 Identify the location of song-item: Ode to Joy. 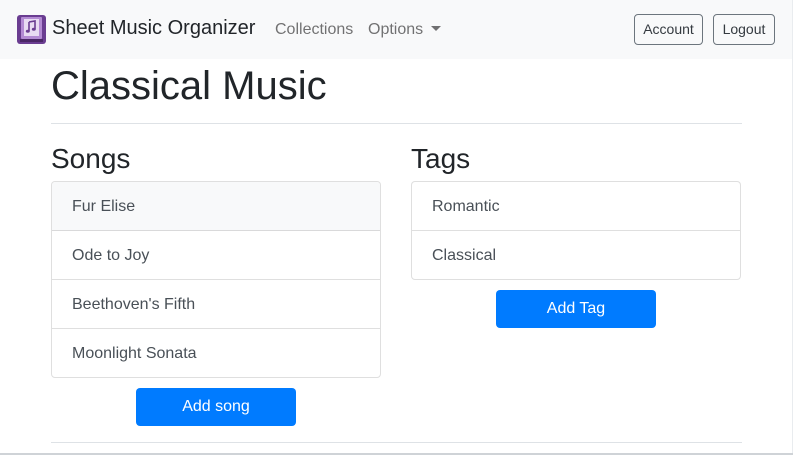
(216, 255).